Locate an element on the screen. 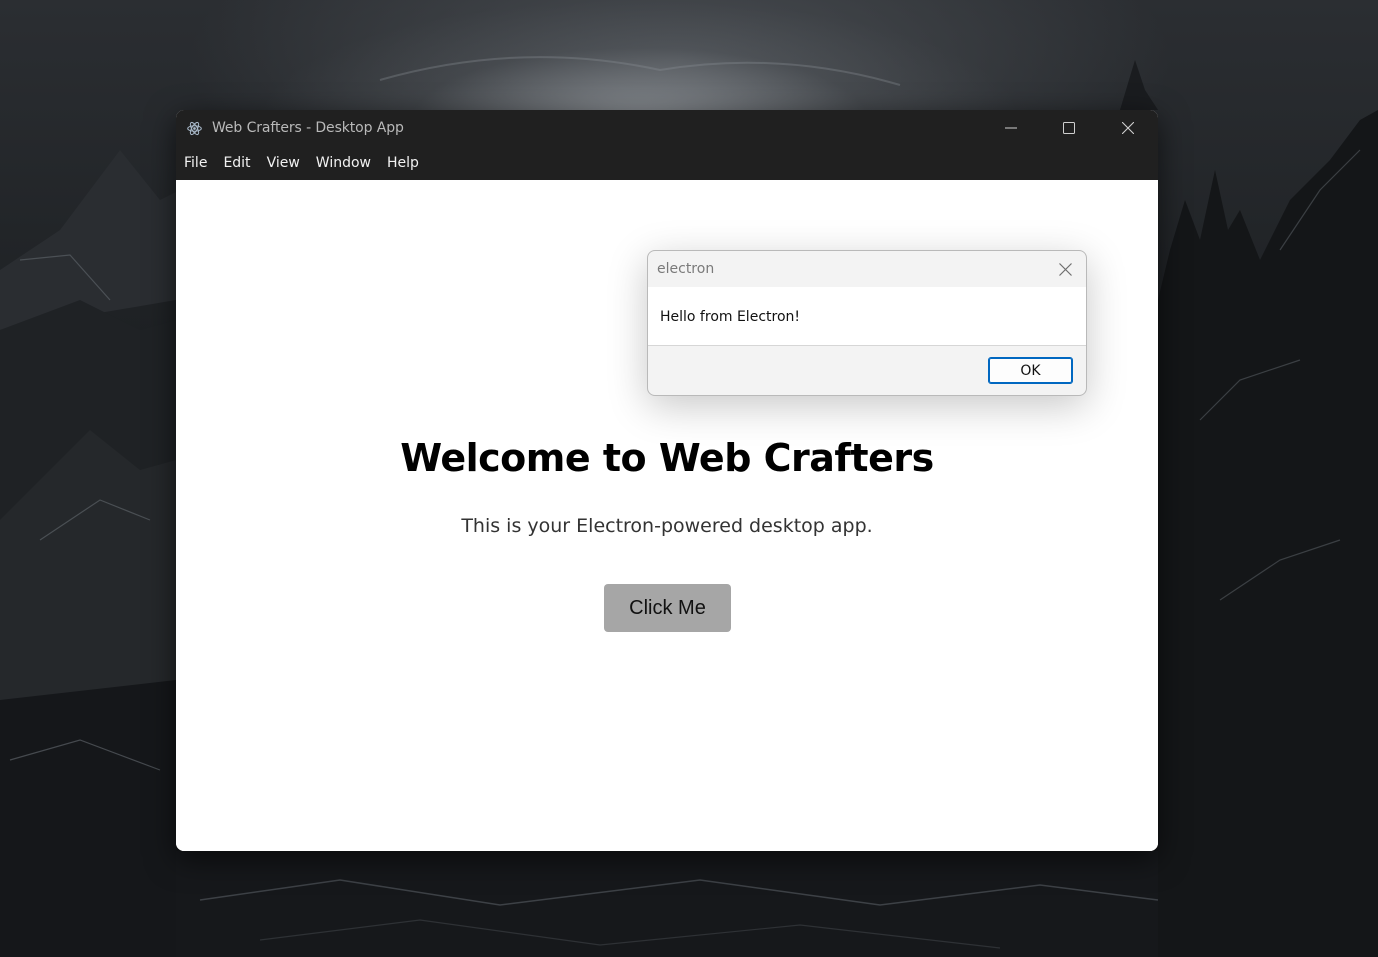 The height and width of the screenshot is (957, 1378). menu-item-file: File is located at coordinates (195, 163).